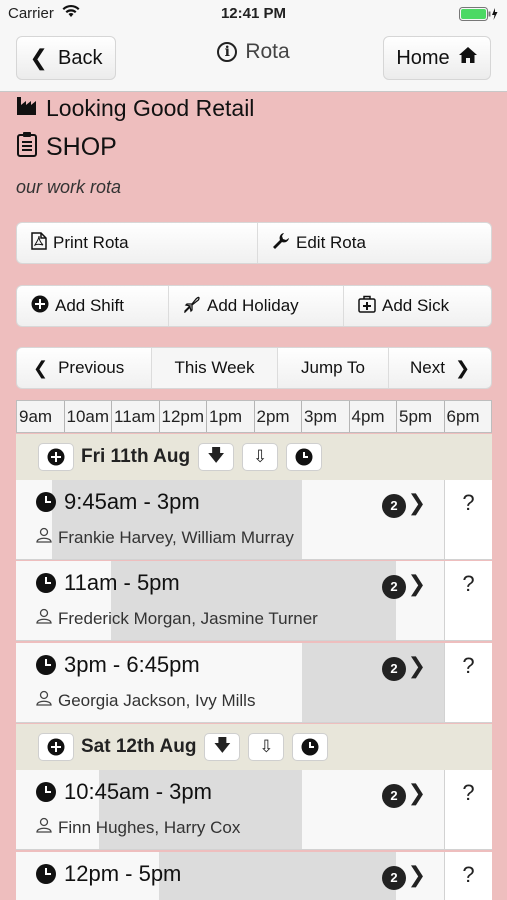 The width and height of the screenshot is (507, 900). Describe the element at coordinates (423, 57) in the screenshot. I see `home-label: Home` at that location.